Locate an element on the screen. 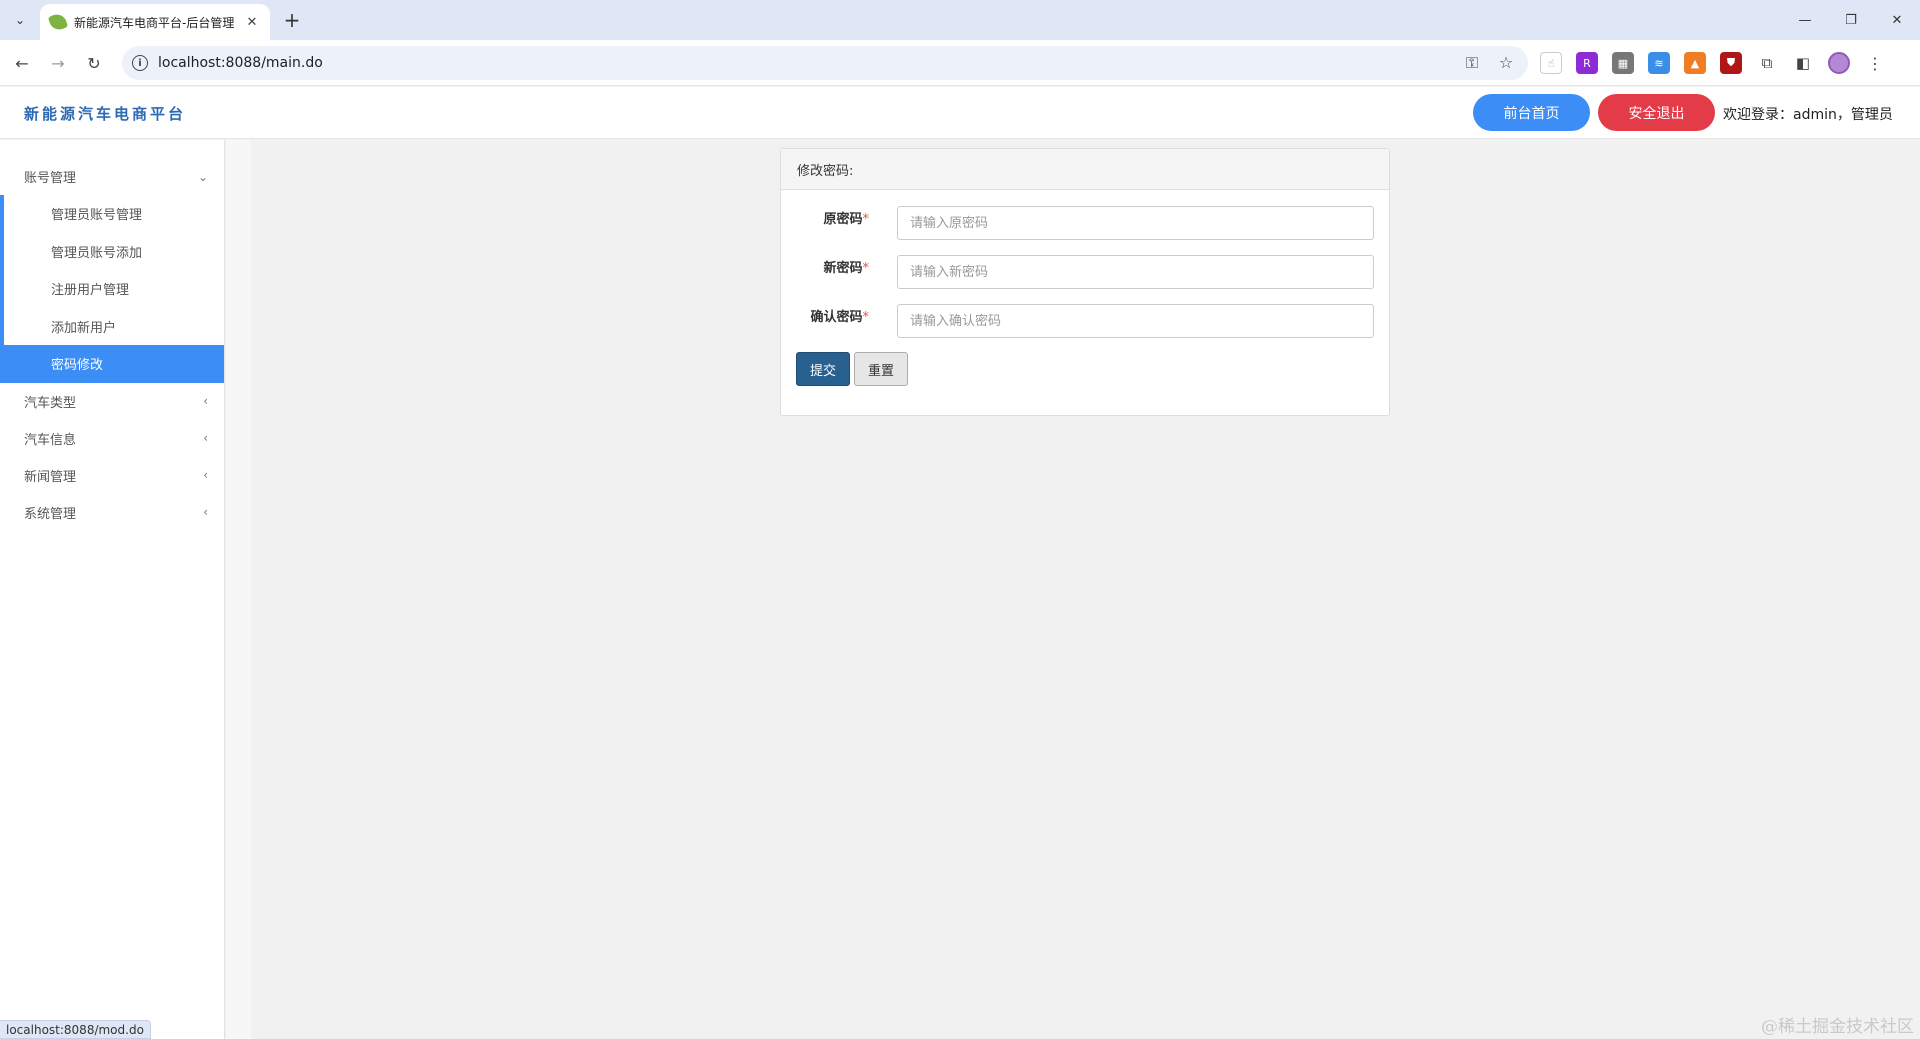  extensions-area: ☝ R ▦ ≋ ▲ ⛊ ⧉ ◧ ⋮ is located at coordinates (1713, 63).